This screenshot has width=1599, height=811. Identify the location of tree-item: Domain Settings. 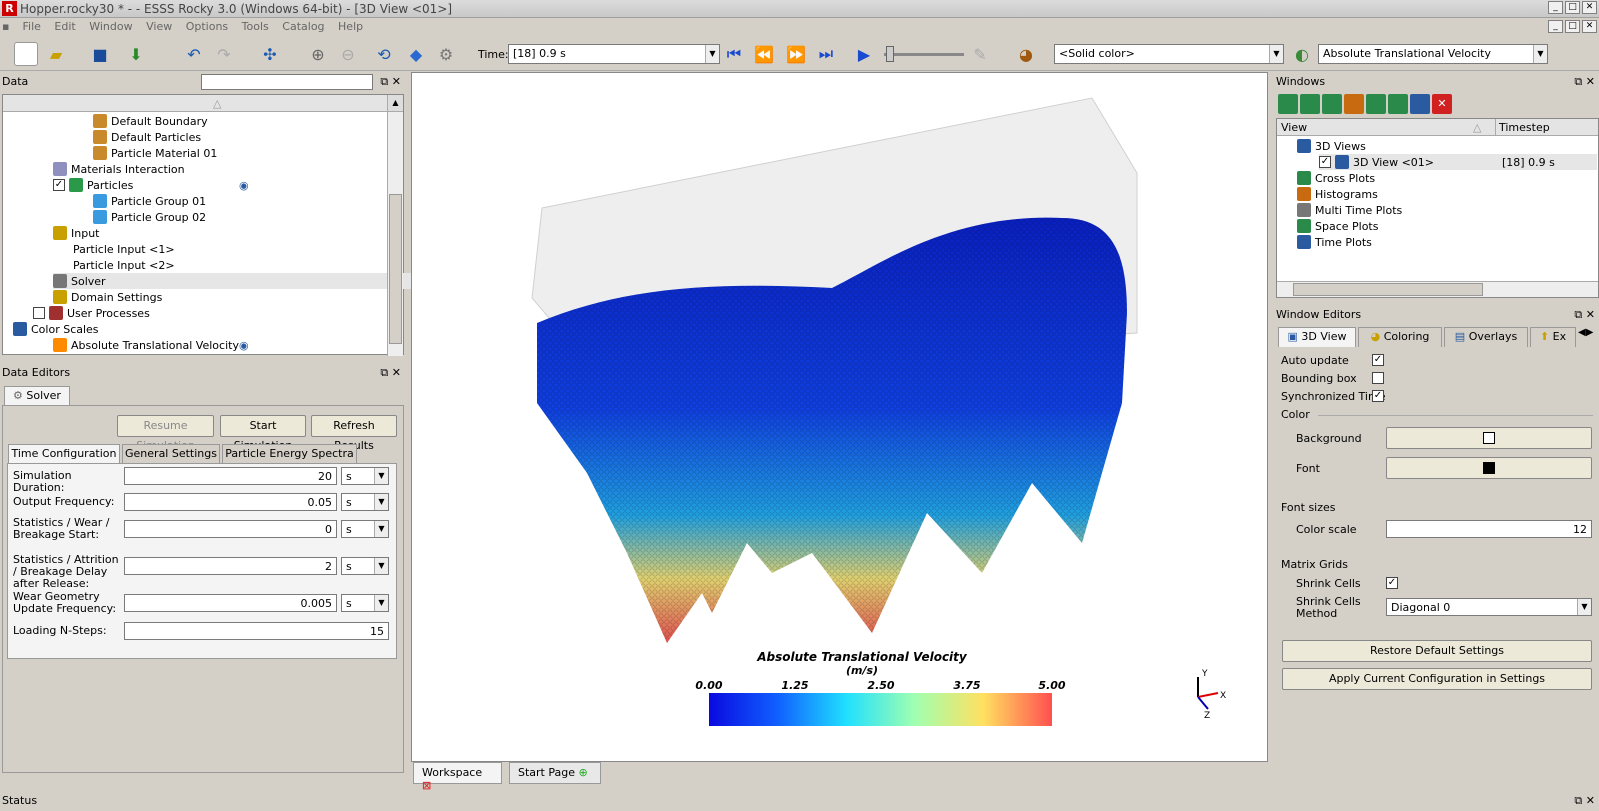
(107, 297).